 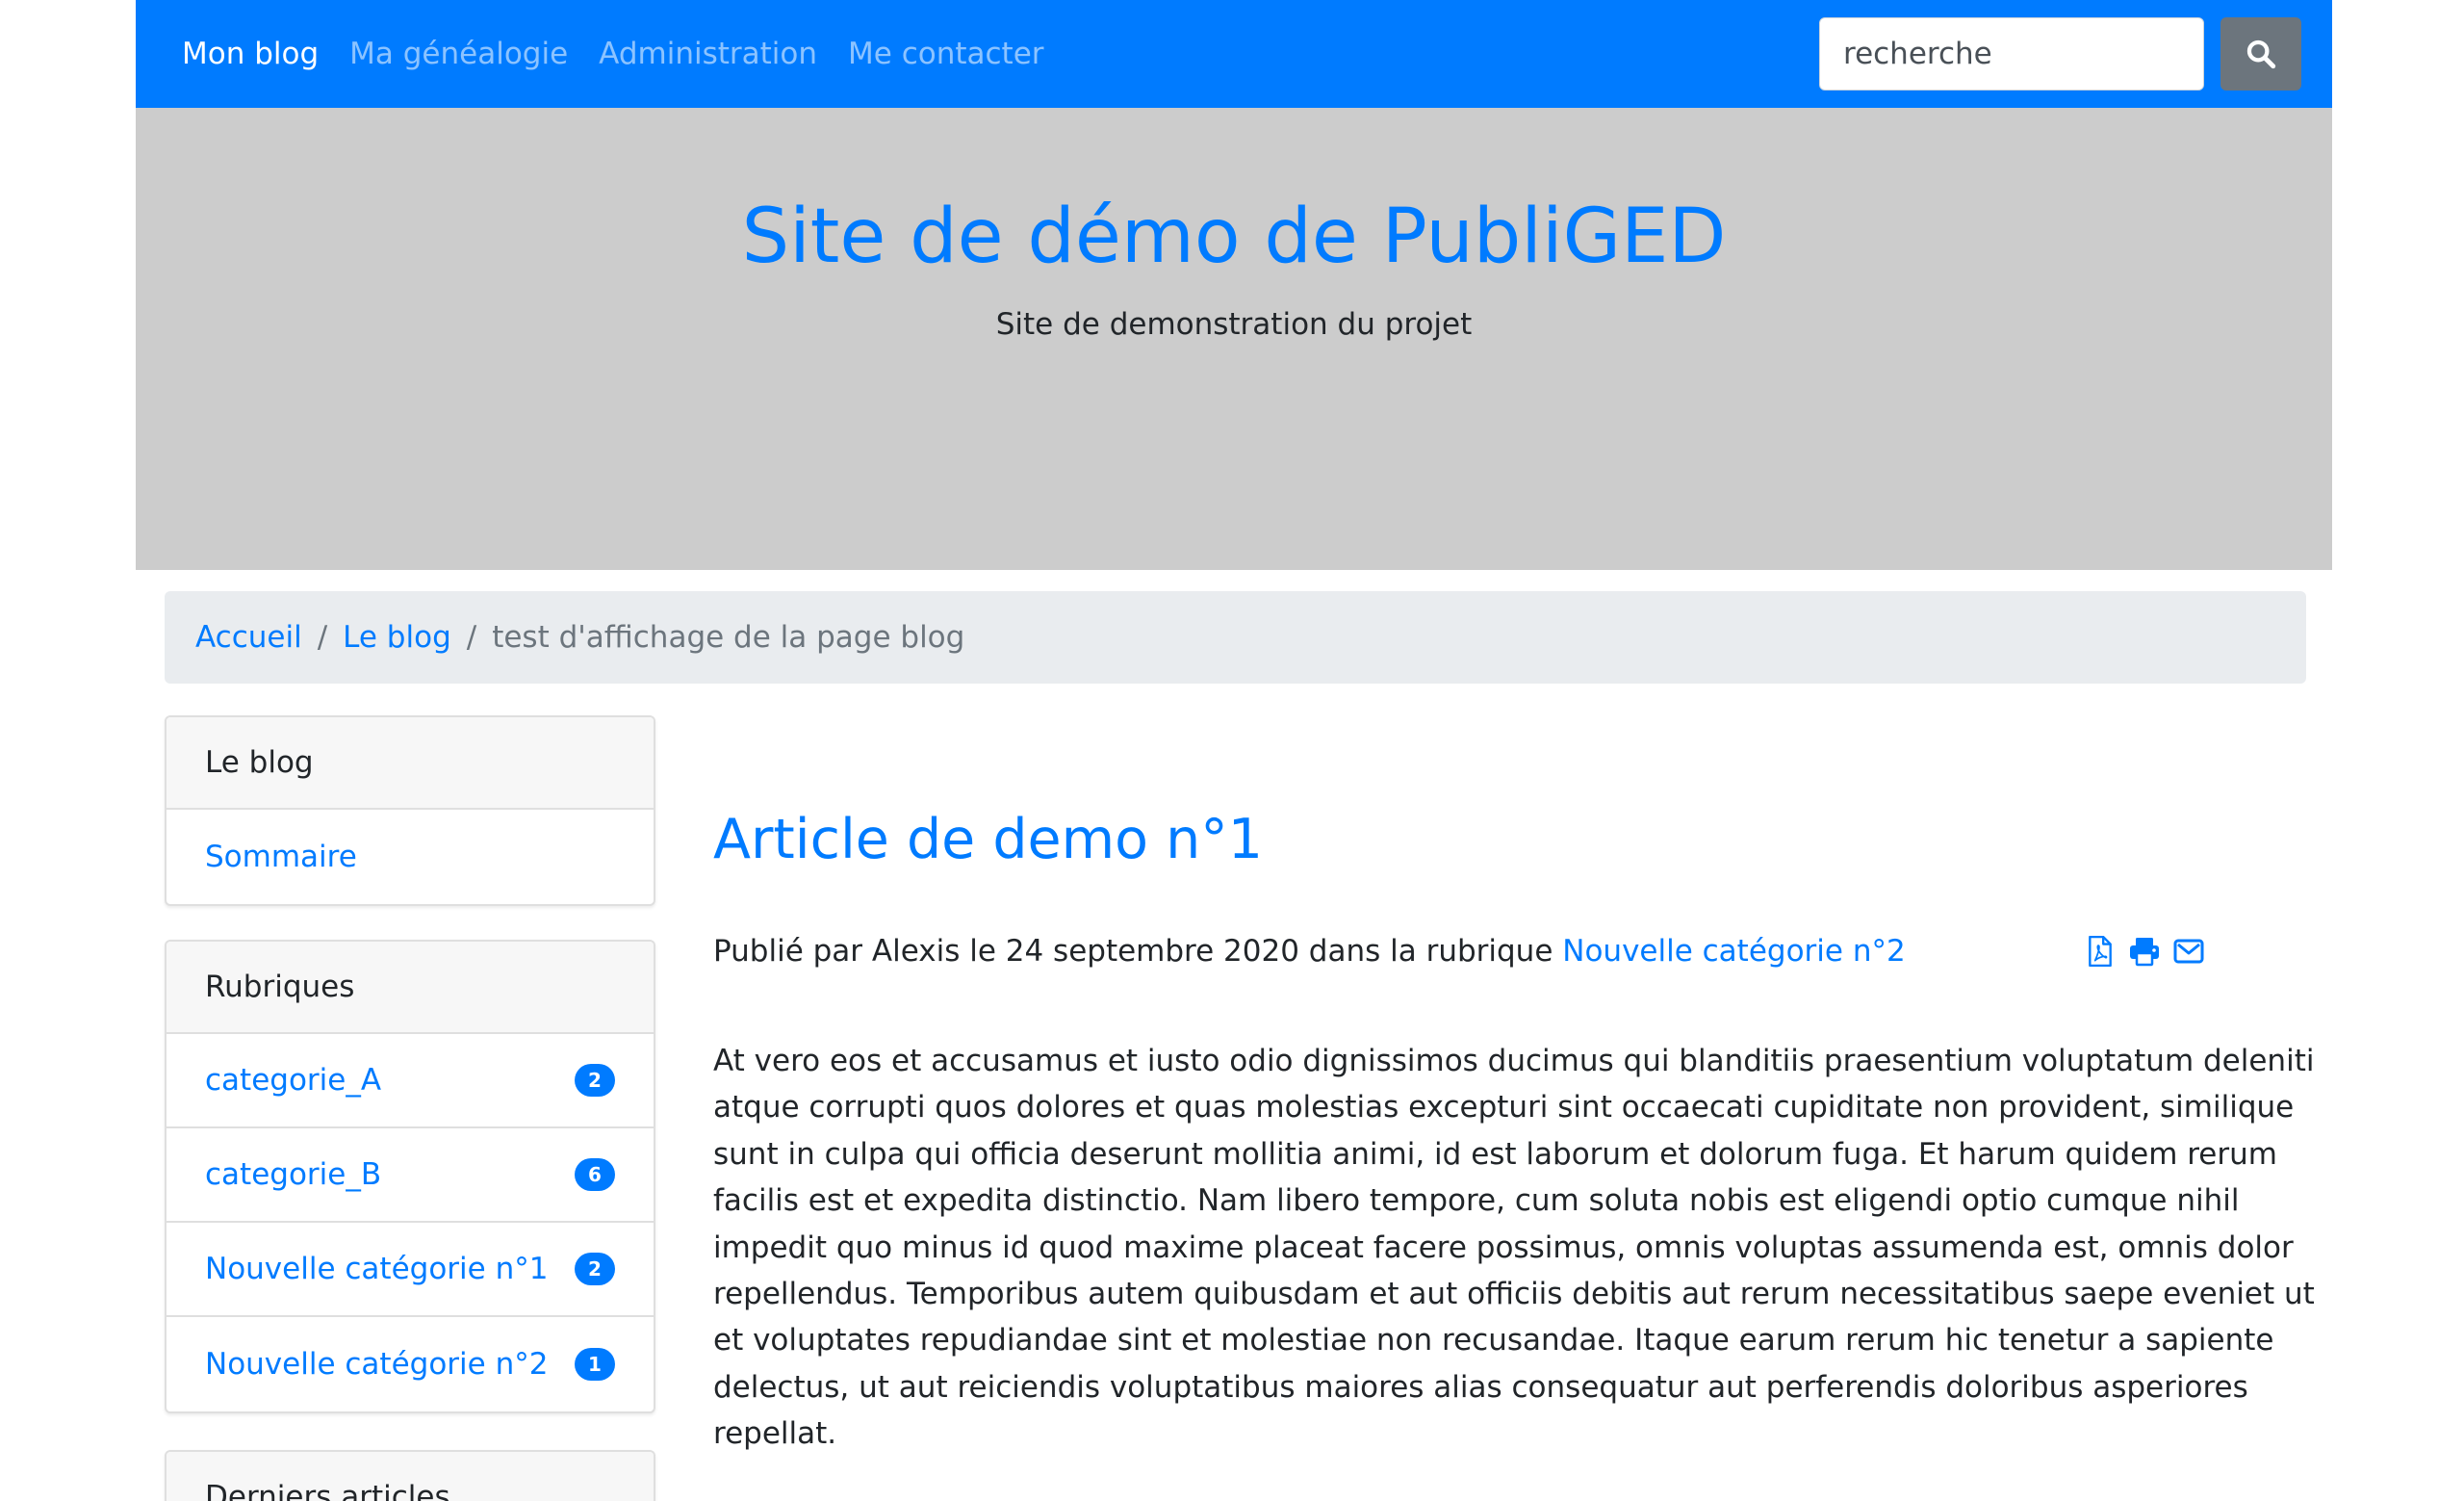 I want to click on list-item: Sommaire, so click(x=410, y=857).